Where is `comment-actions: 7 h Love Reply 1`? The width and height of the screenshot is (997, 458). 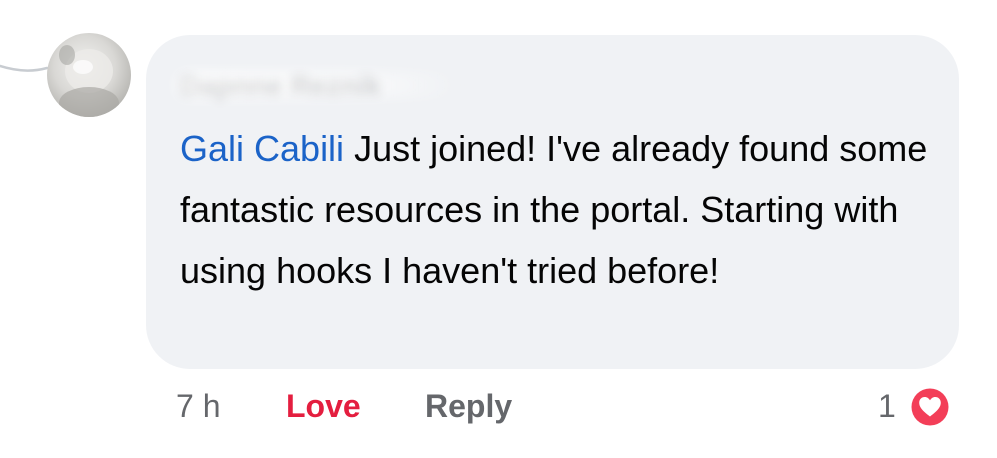 comment-actions: 7 h Love Reply 1 is located at coordinates (498, 408).